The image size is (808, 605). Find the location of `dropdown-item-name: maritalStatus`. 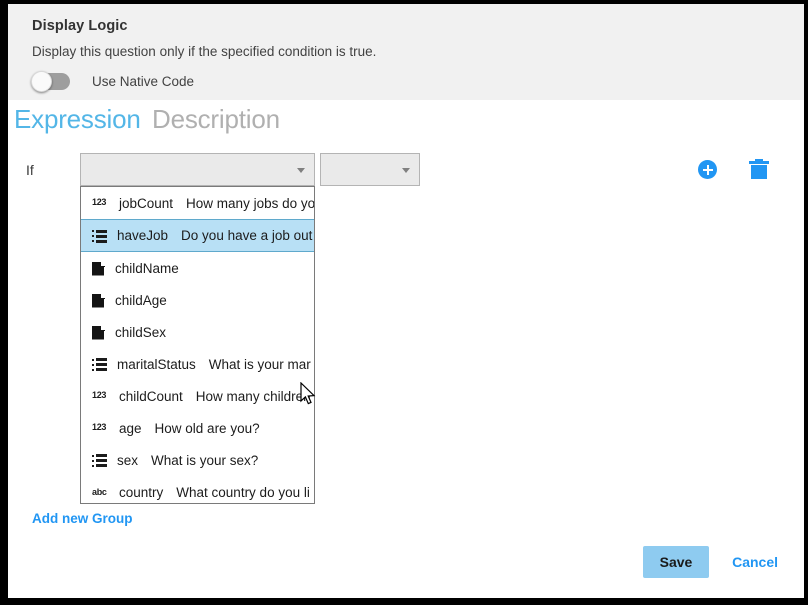

dropdown-item-name: maritalStatus is located at coordinates (156, 364).